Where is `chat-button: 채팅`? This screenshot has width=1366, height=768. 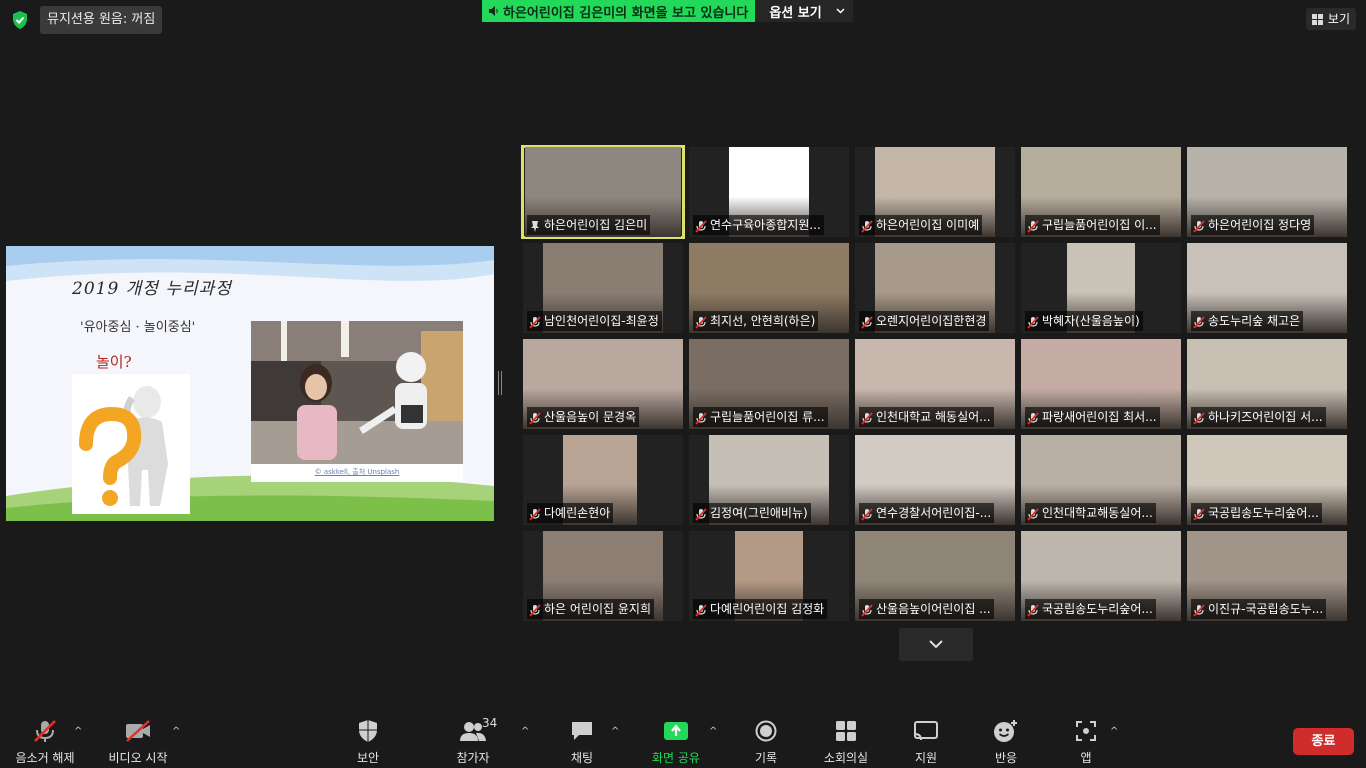
chat-button: 채팅 is located at coordinates (582, 742).